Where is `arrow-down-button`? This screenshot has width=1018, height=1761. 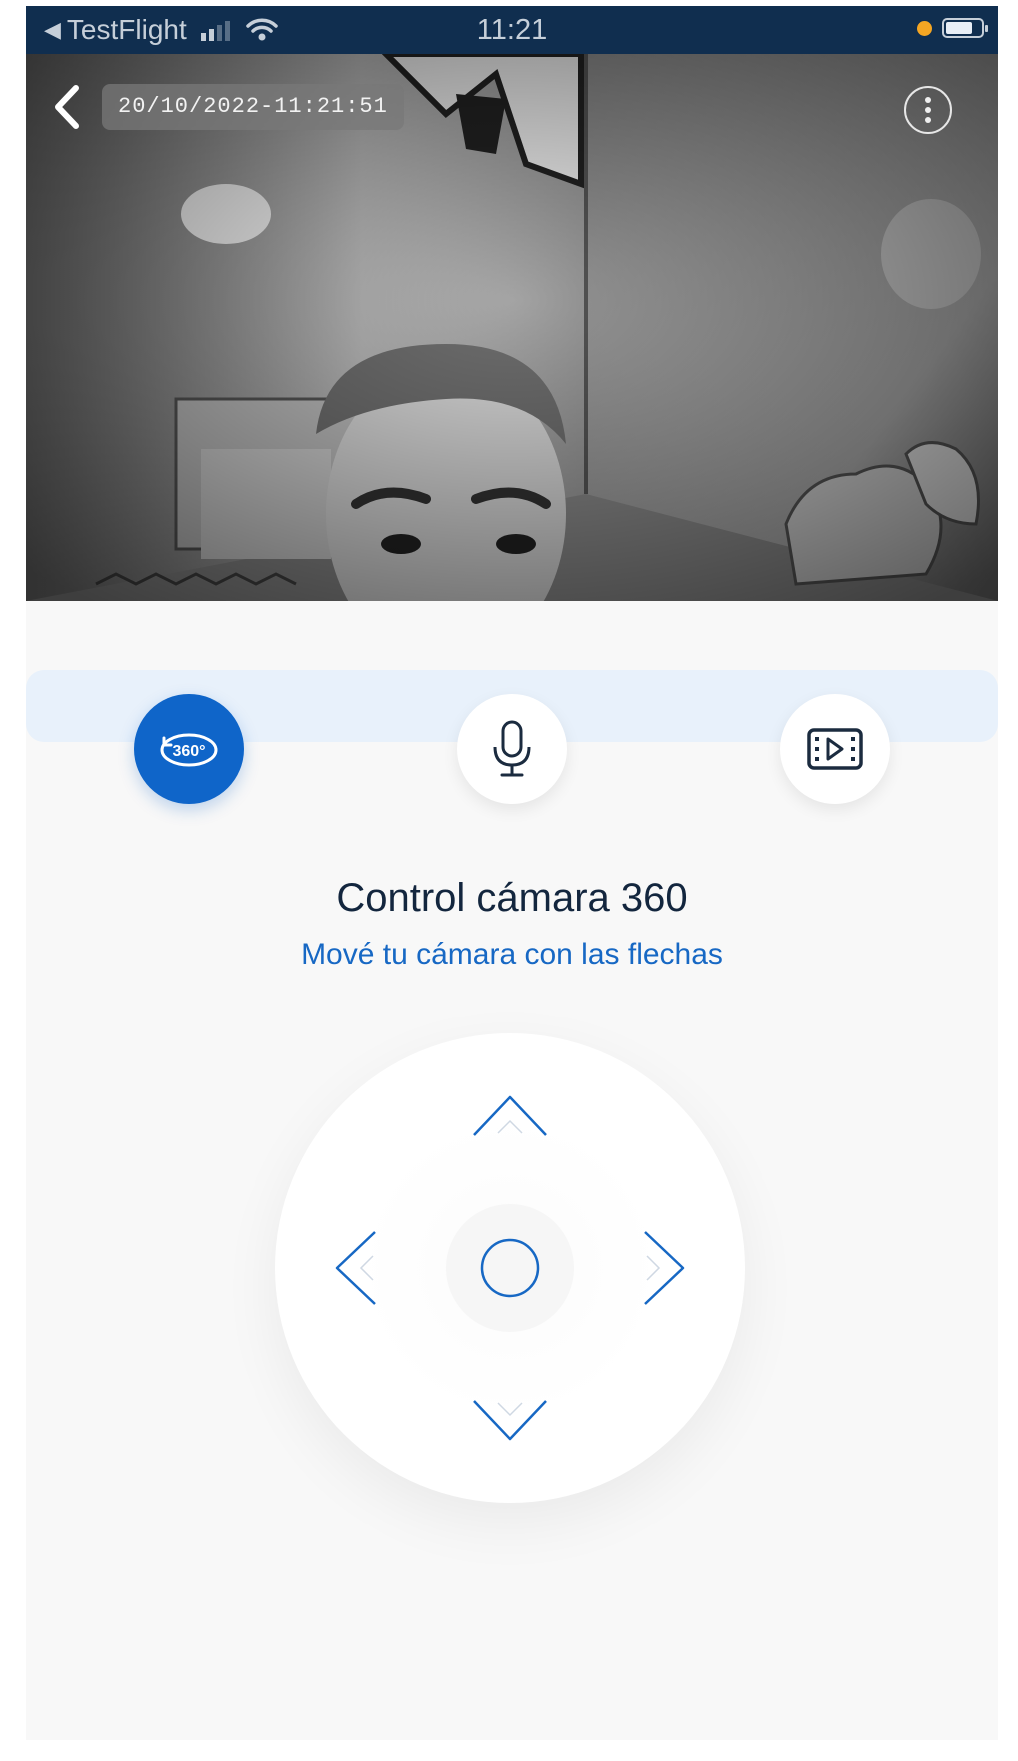
arrow-down-button is located at coordinates (510, 1420).